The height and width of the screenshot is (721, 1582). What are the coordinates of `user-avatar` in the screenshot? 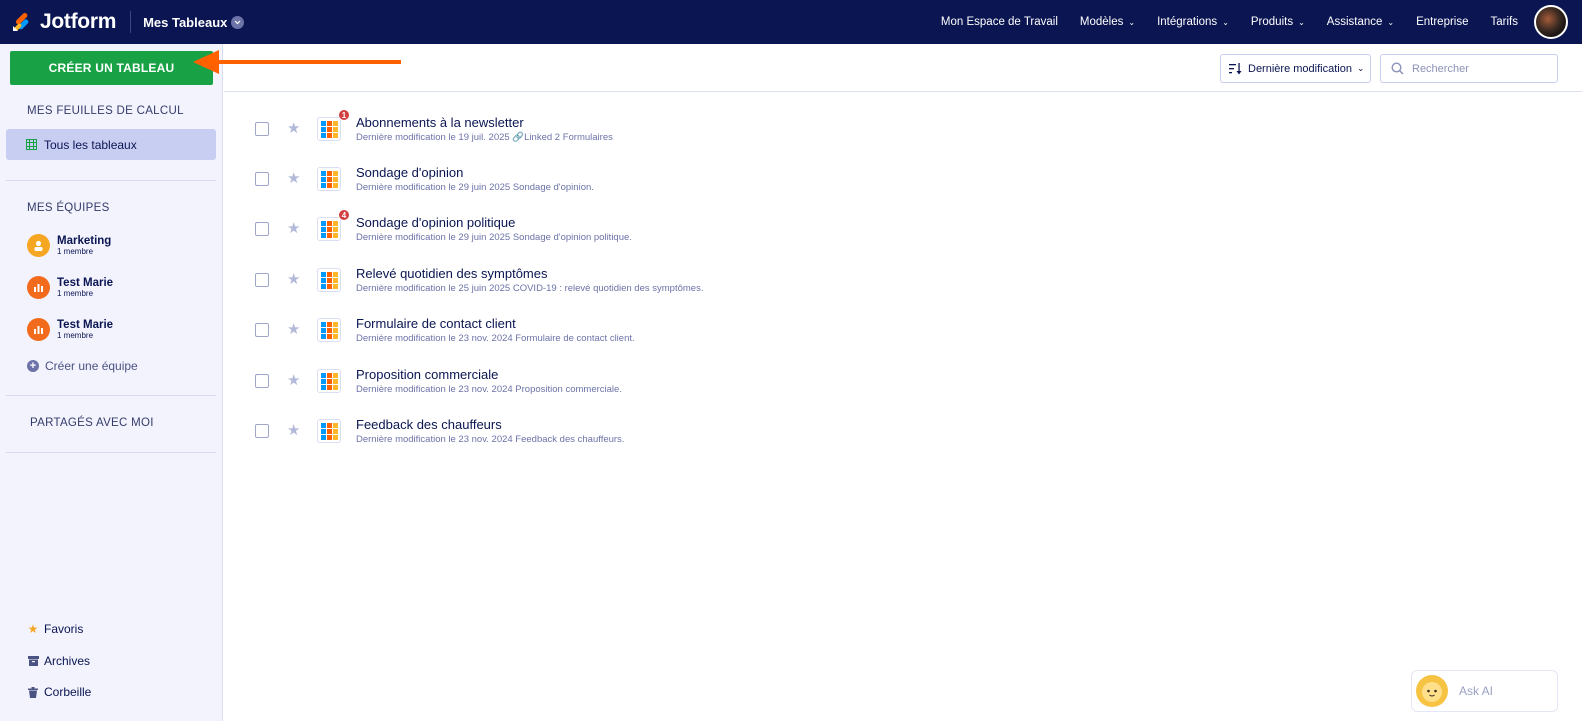 It's located at (1551, 22).